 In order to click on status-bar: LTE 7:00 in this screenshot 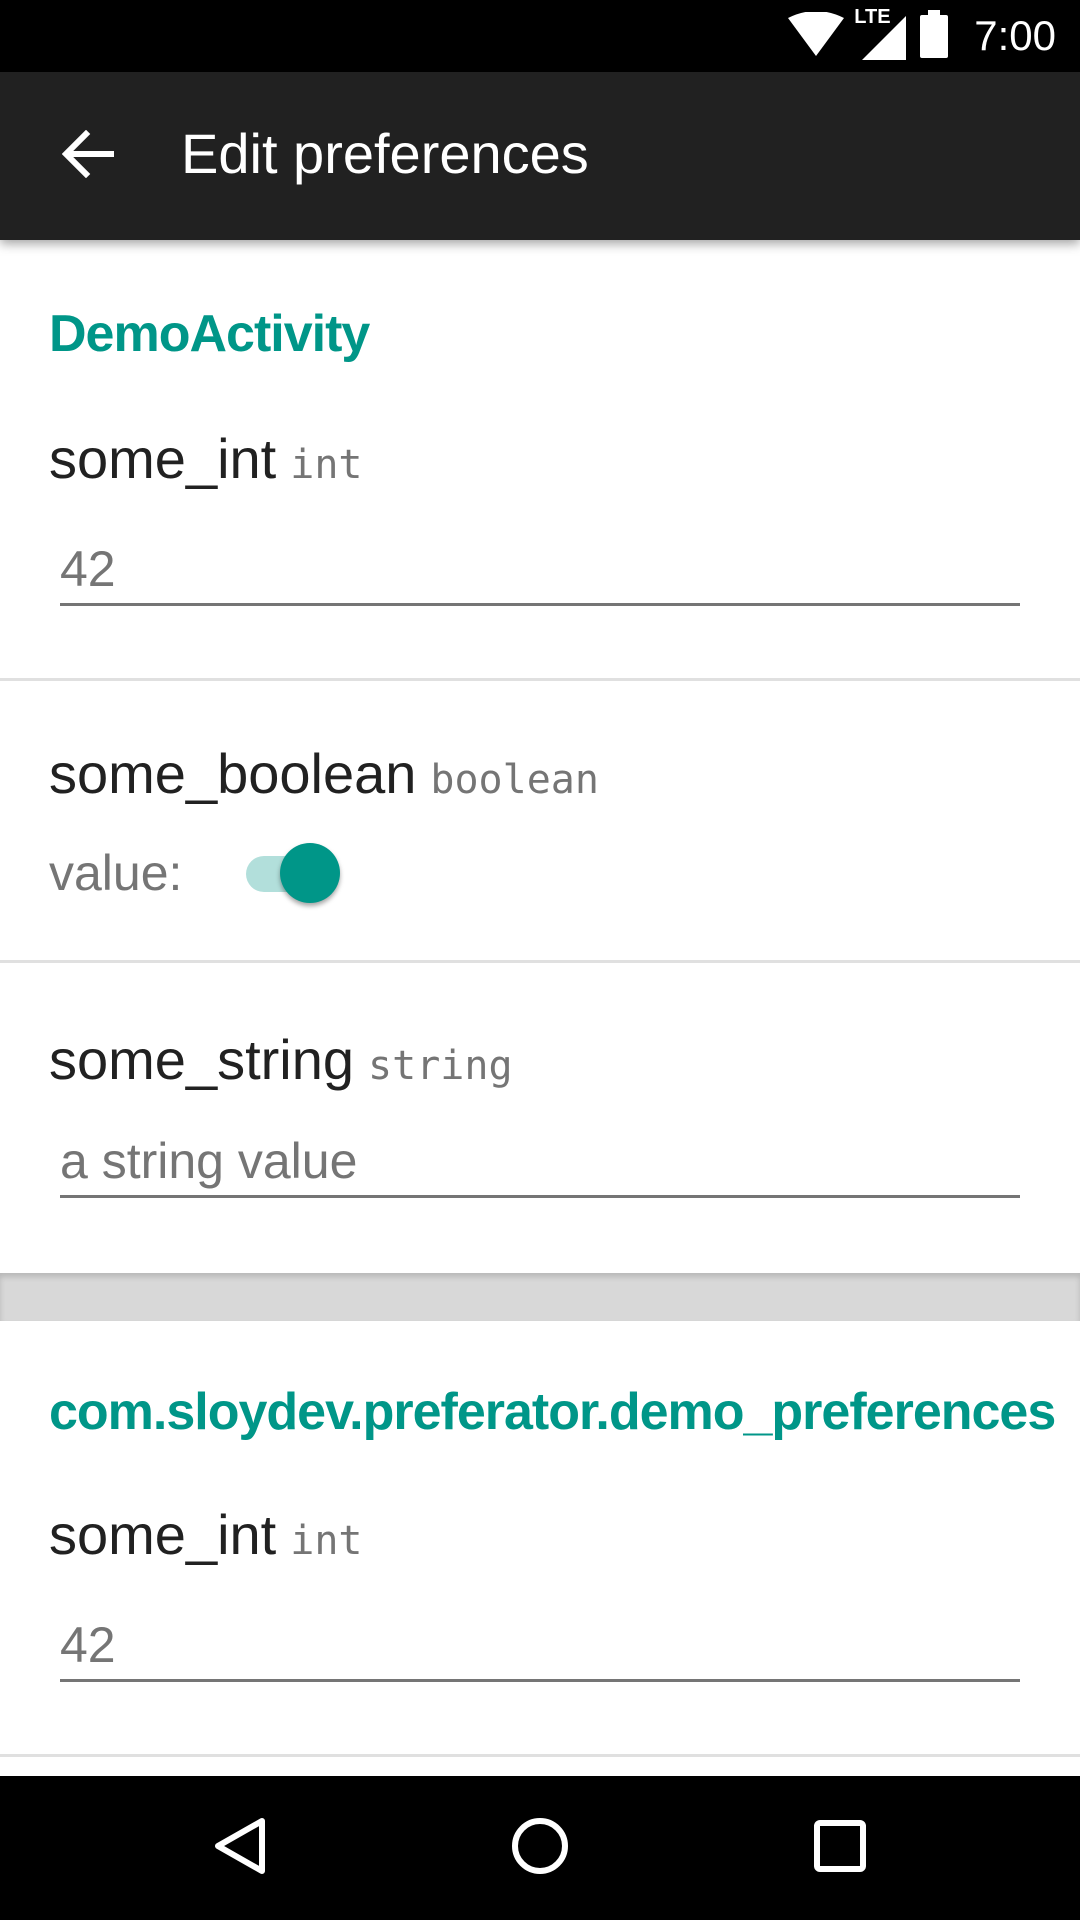, I will do `click(540, 36)`.